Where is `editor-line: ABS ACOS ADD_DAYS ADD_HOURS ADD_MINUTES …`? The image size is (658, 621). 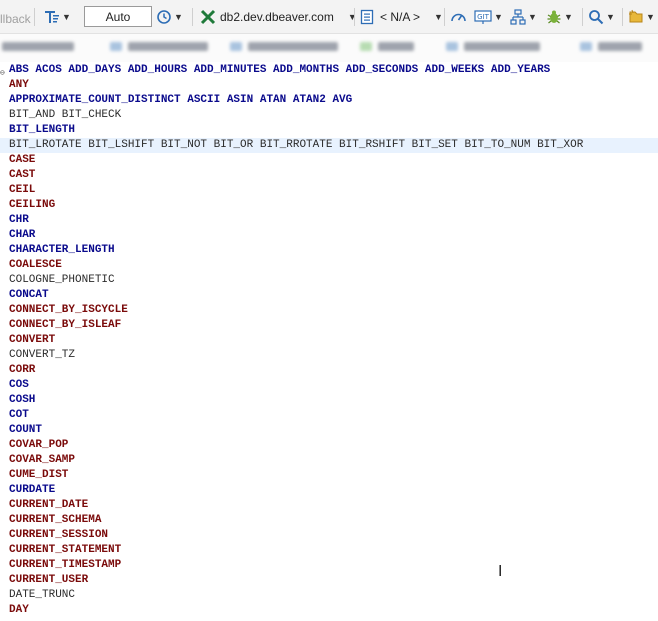 editor-line: ABS ACOS ADD_DAYS ADD_HOURS ADD_MINUTES … is located at coordinates (329, 70).